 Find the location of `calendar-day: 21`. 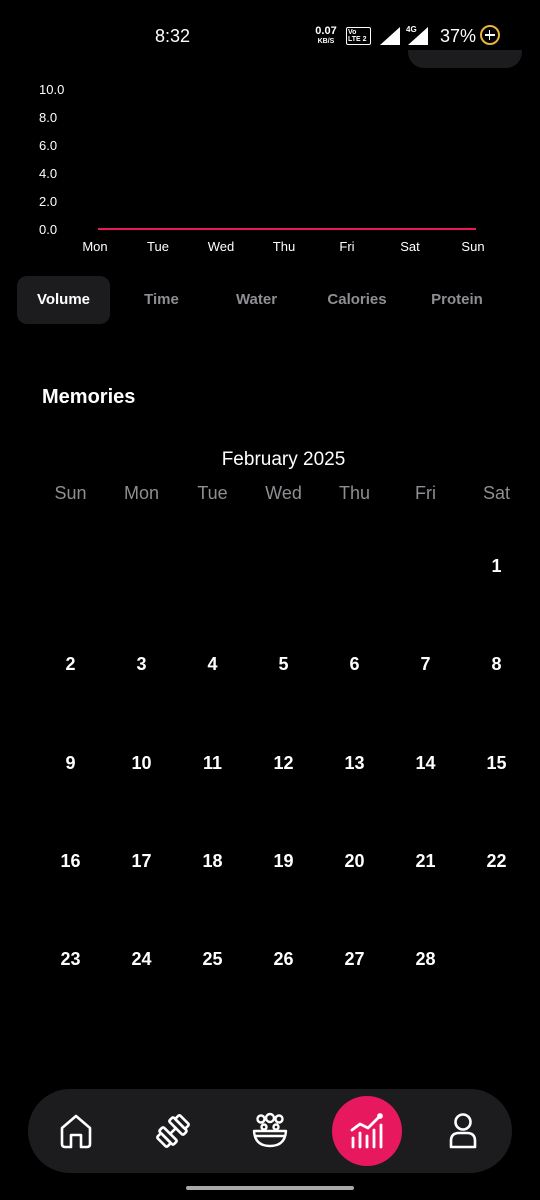

calendar-day: 21 is located at coordinates (425, 870).